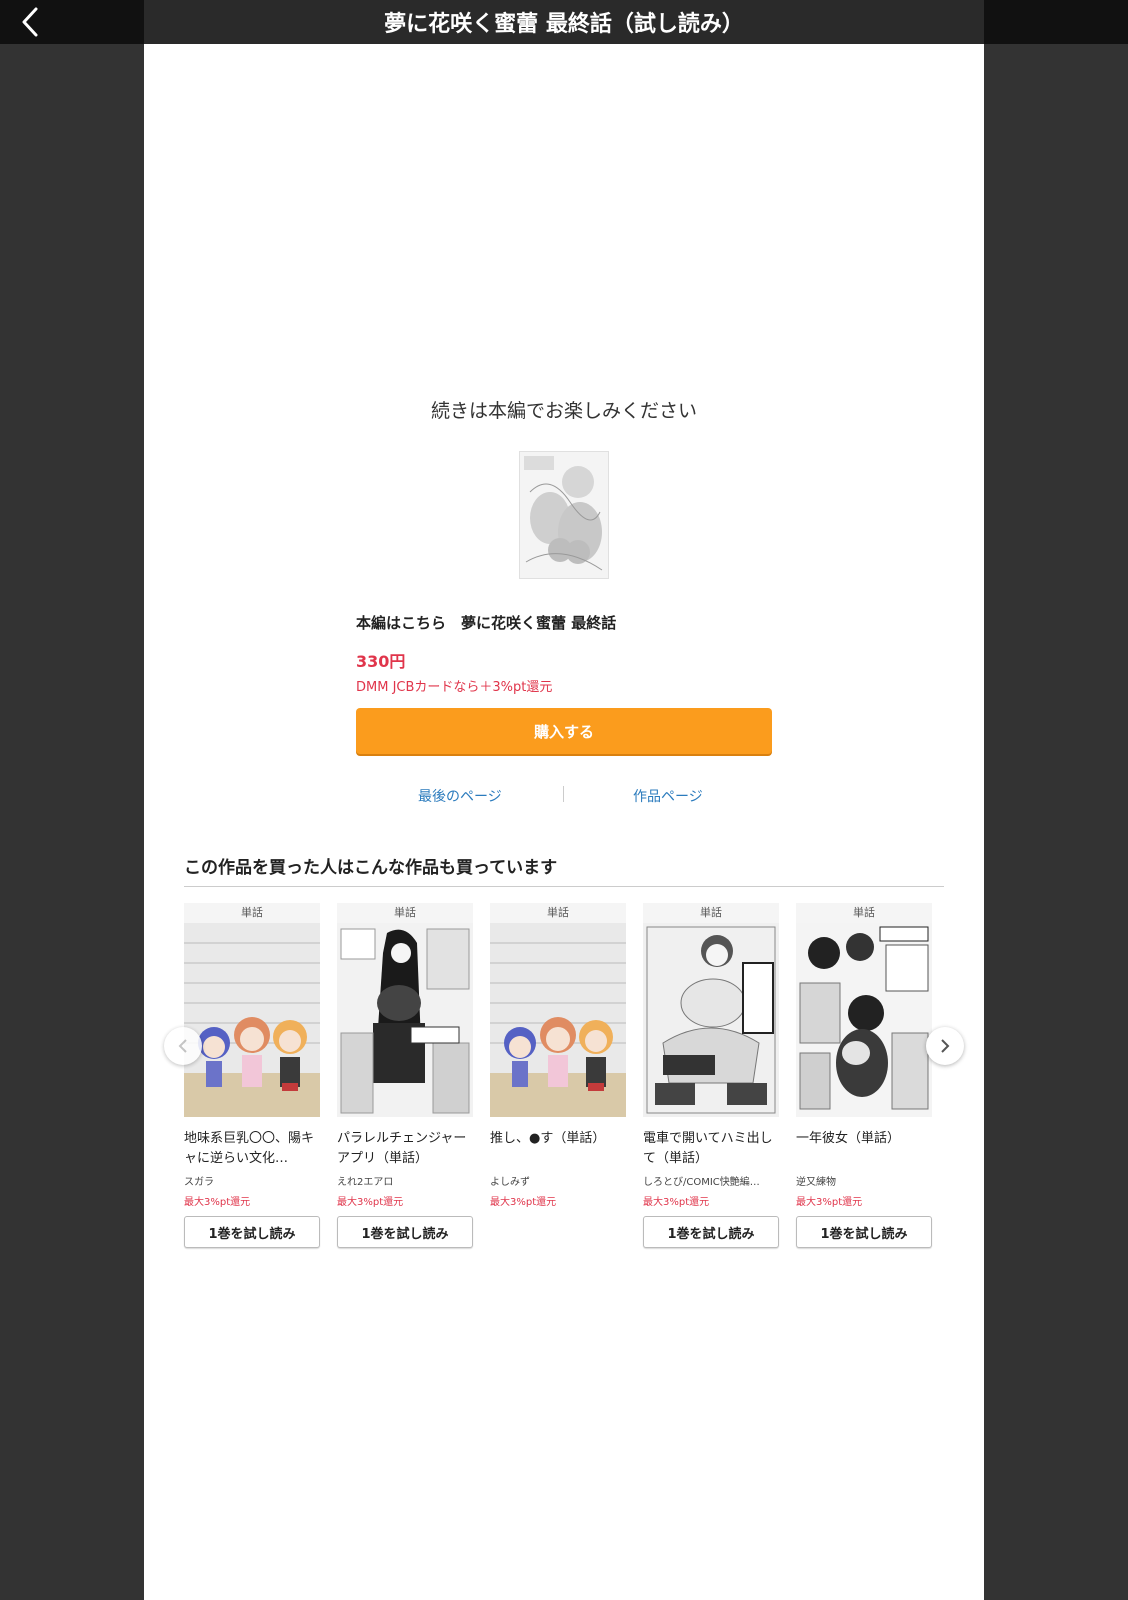 Image resolution: width=1128 pixels, height=1600 pixels. Describe the element at coordinates (460, 796) in the screenshot. I see `last-page-link: 最後のページ` at that location.